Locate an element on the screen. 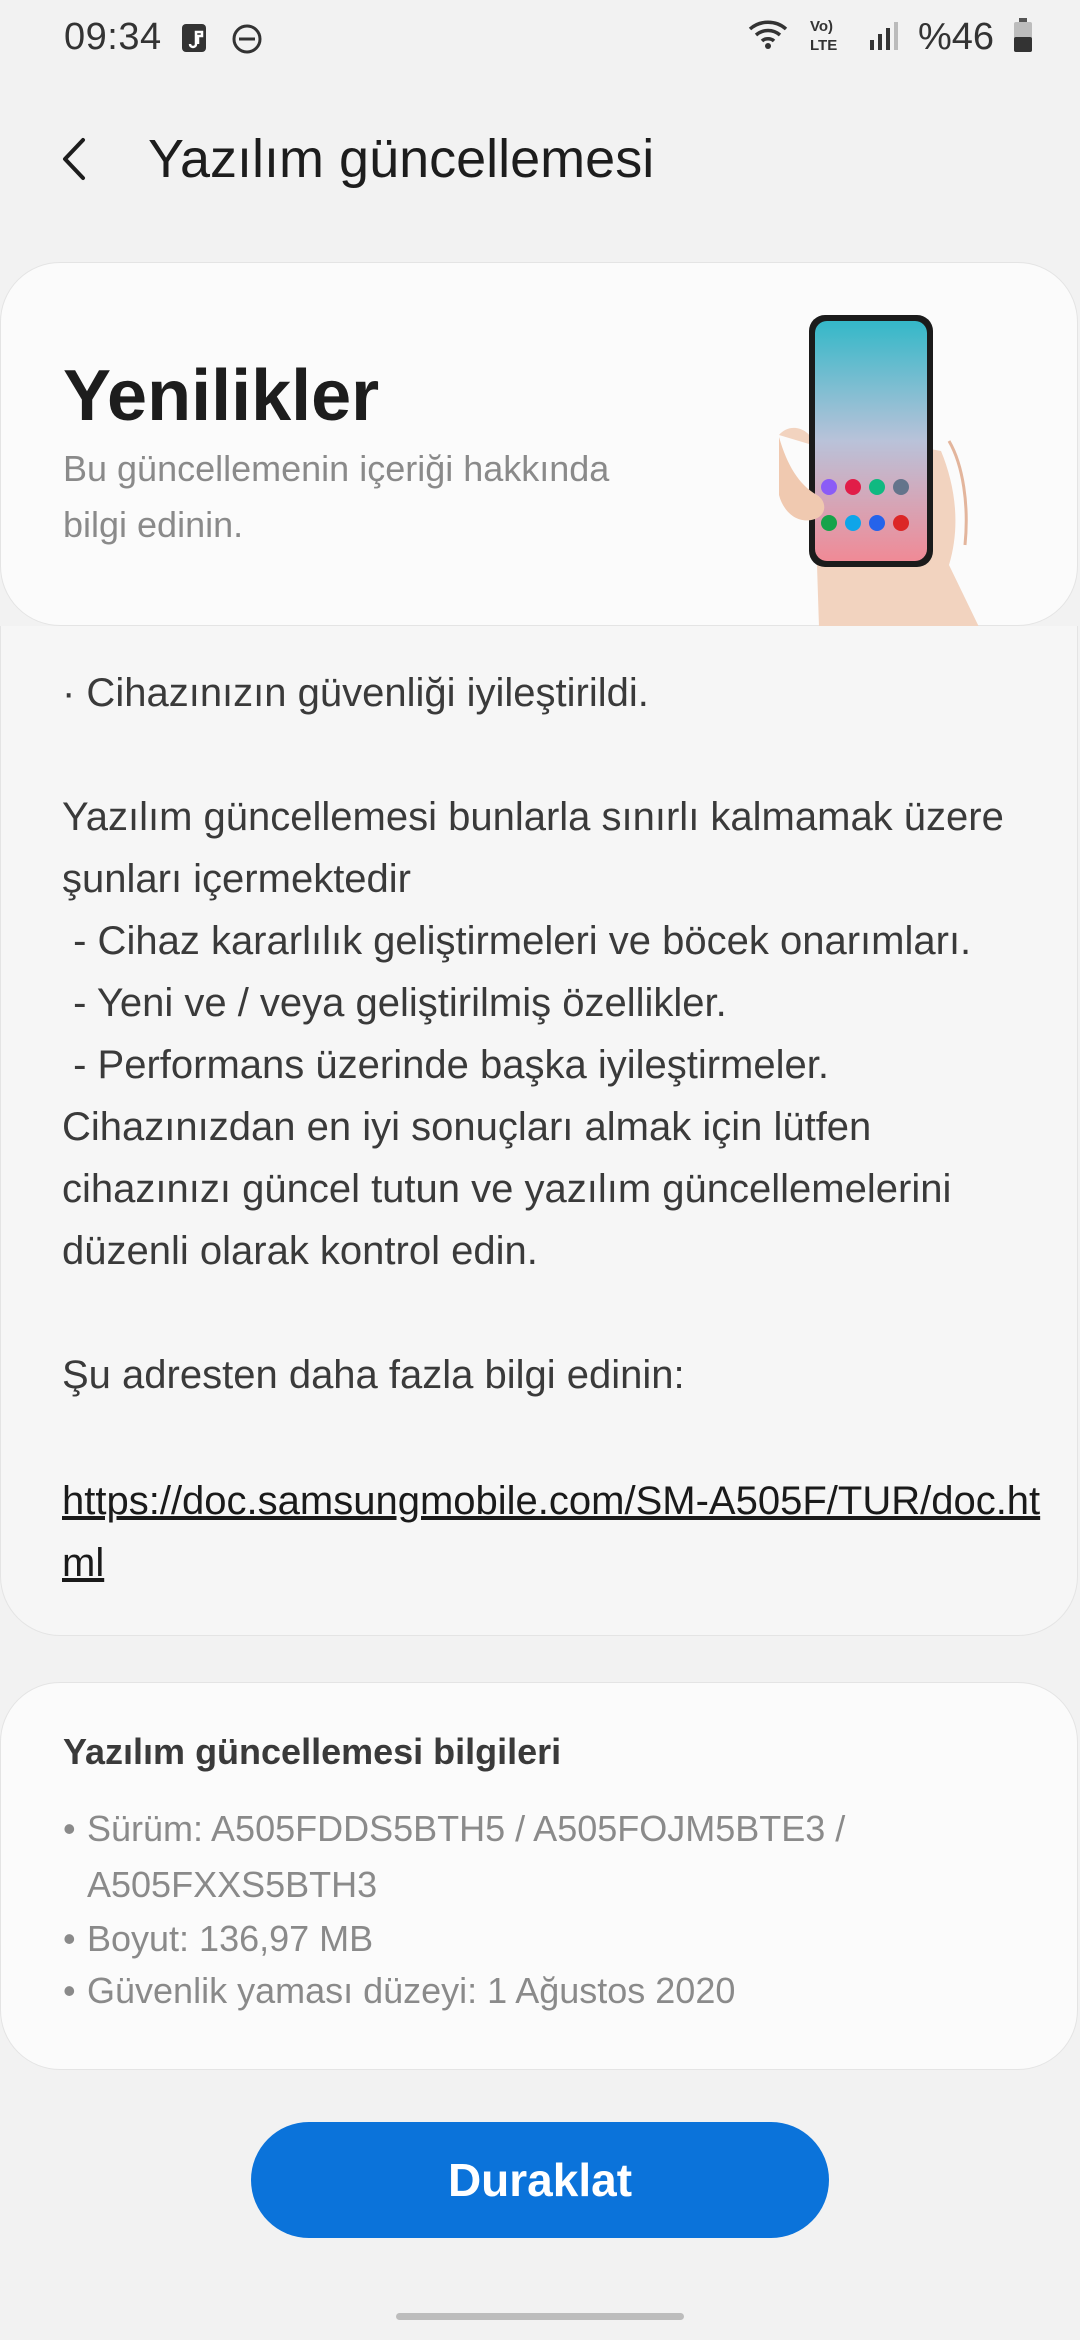 The image size is (1080, 2340). update-info-title: Yazılım güncellemesi bilgileri is located at coordinates (312, 1751).